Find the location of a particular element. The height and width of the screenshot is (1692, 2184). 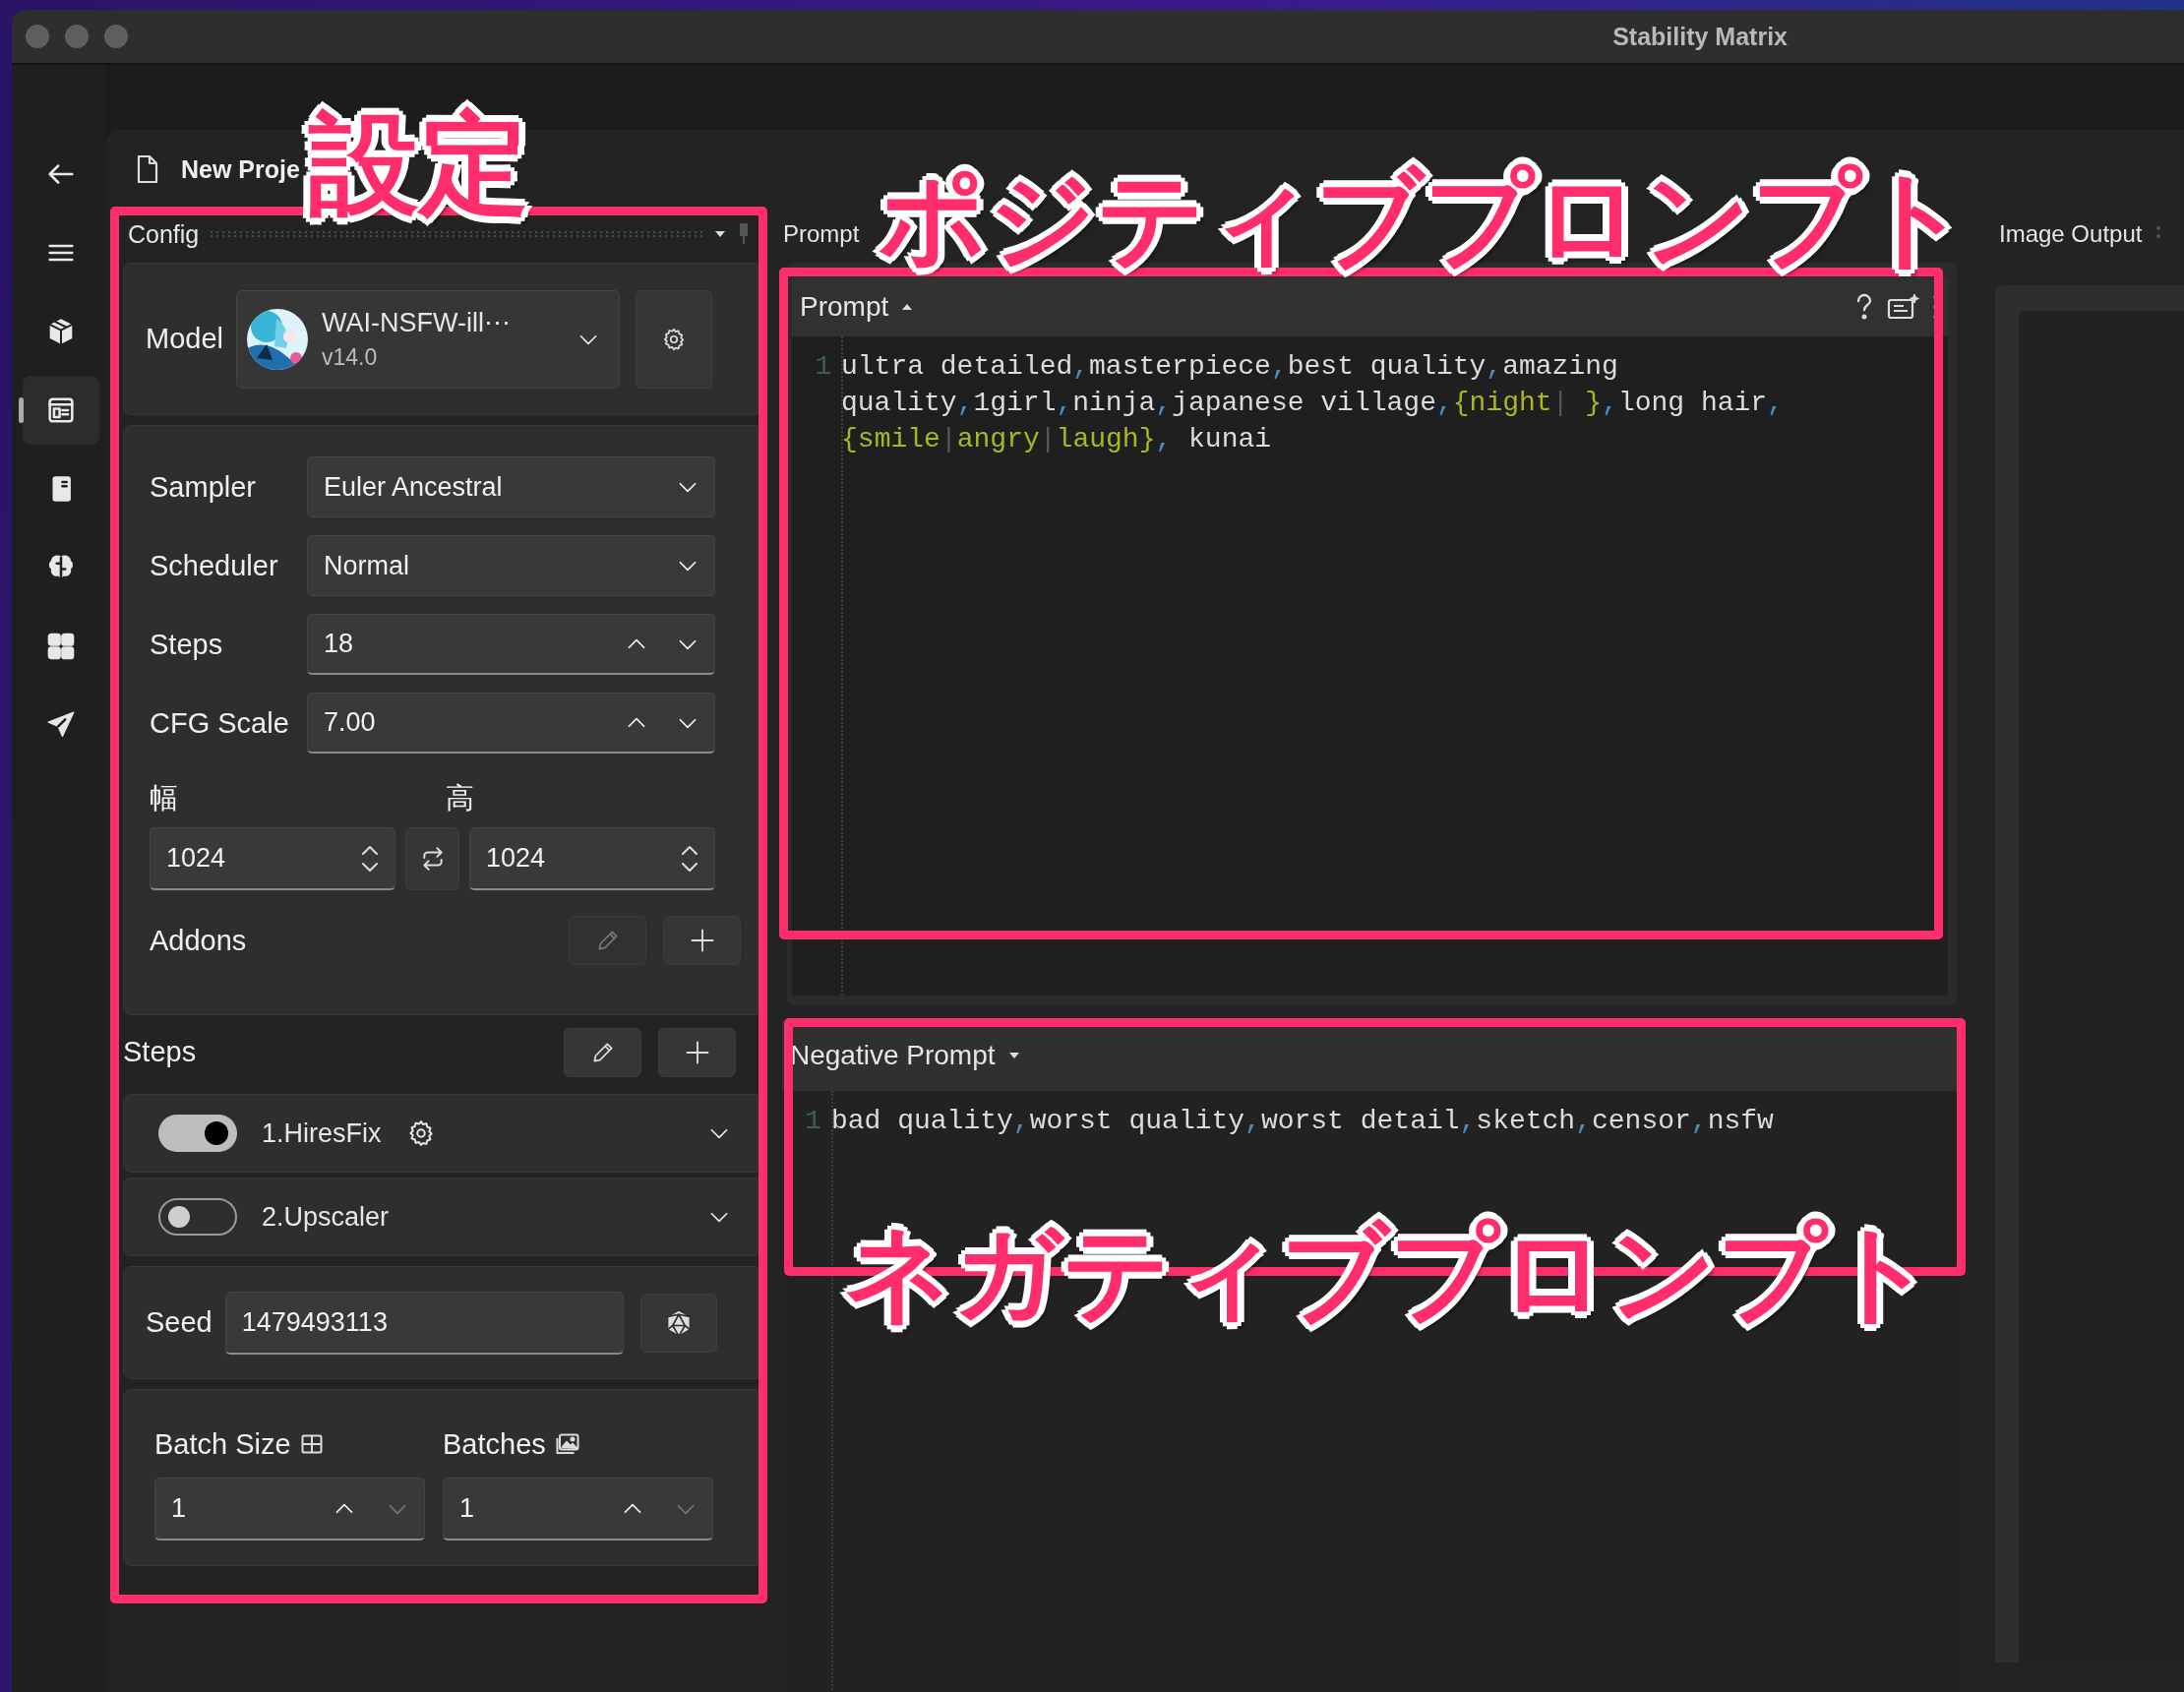

editor-title: Prompt is located at coordinates (844, 307).